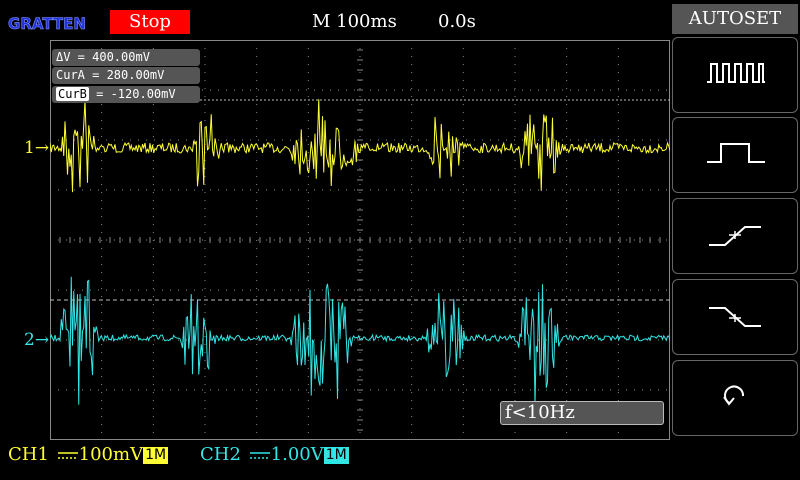 This screenshot has height=480, width=800. I want to click on cursor-b-value: = -120.00mV, so click(132, 94).